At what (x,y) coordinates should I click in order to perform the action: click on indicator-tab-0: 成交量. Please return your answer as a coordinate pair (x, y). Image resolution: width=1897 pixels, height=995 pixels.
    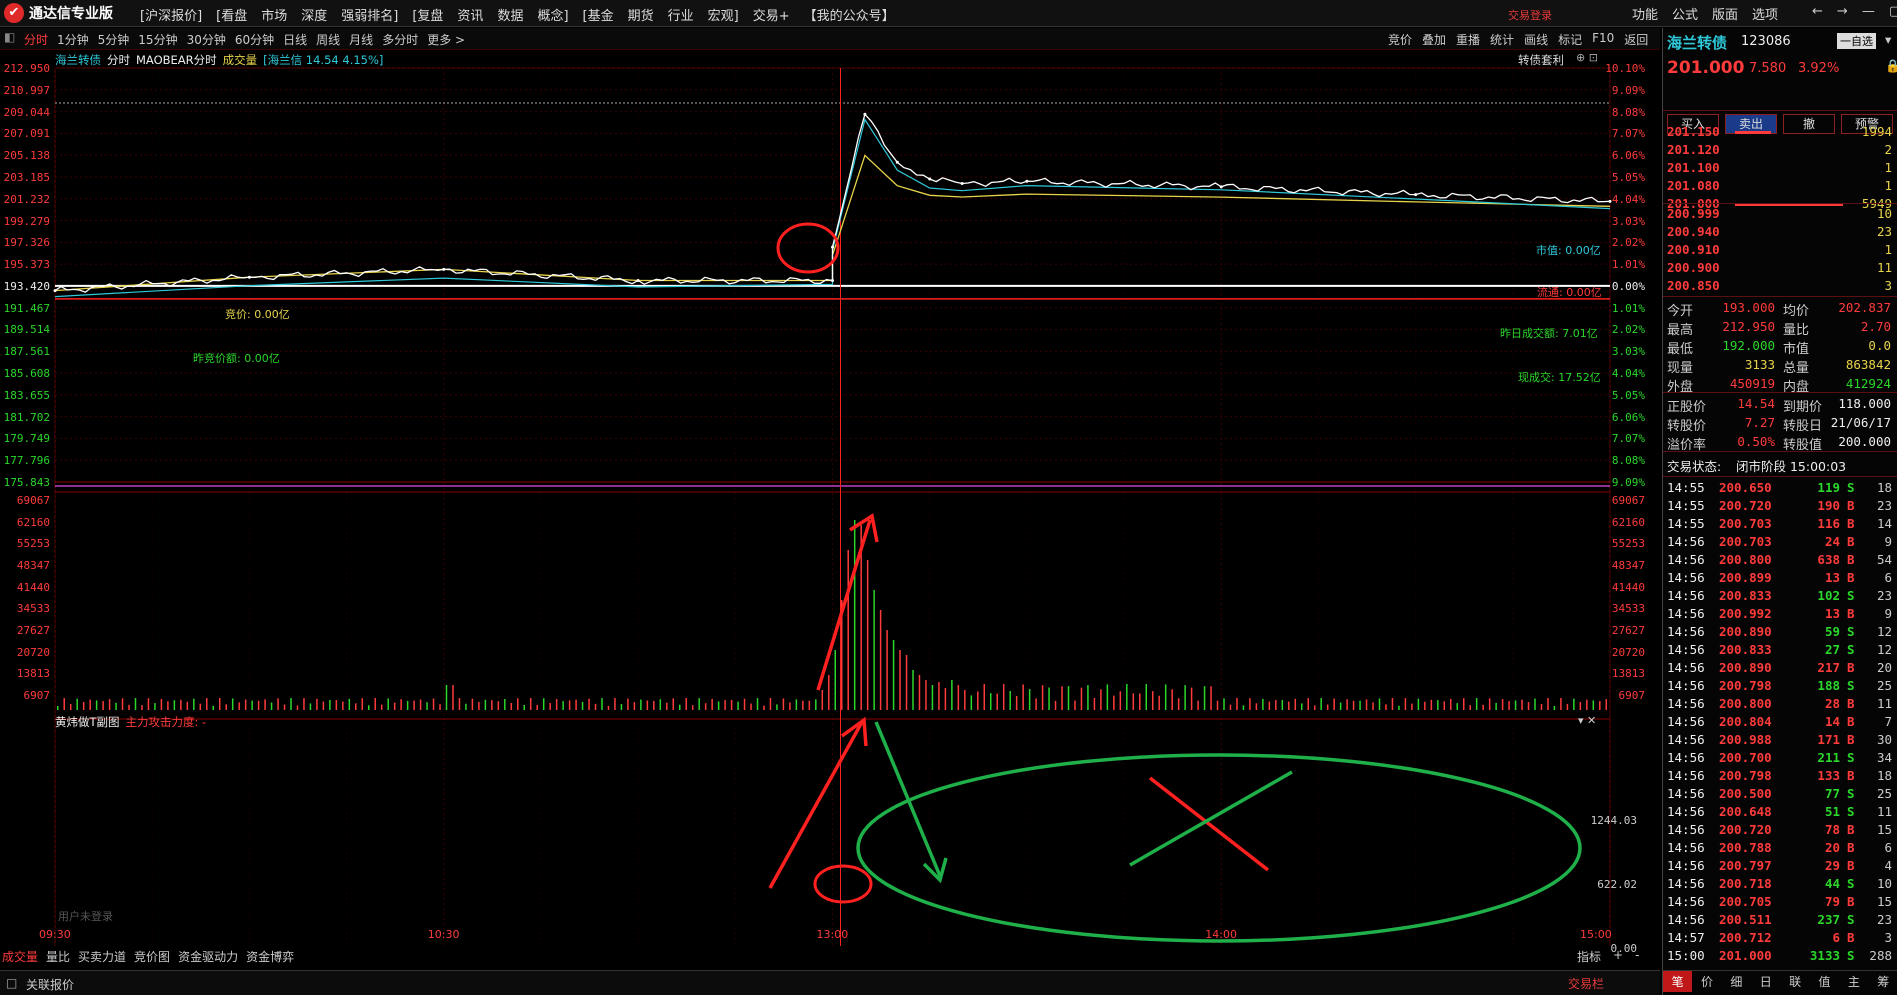
    Looking at the image, I should click on (20, 956).